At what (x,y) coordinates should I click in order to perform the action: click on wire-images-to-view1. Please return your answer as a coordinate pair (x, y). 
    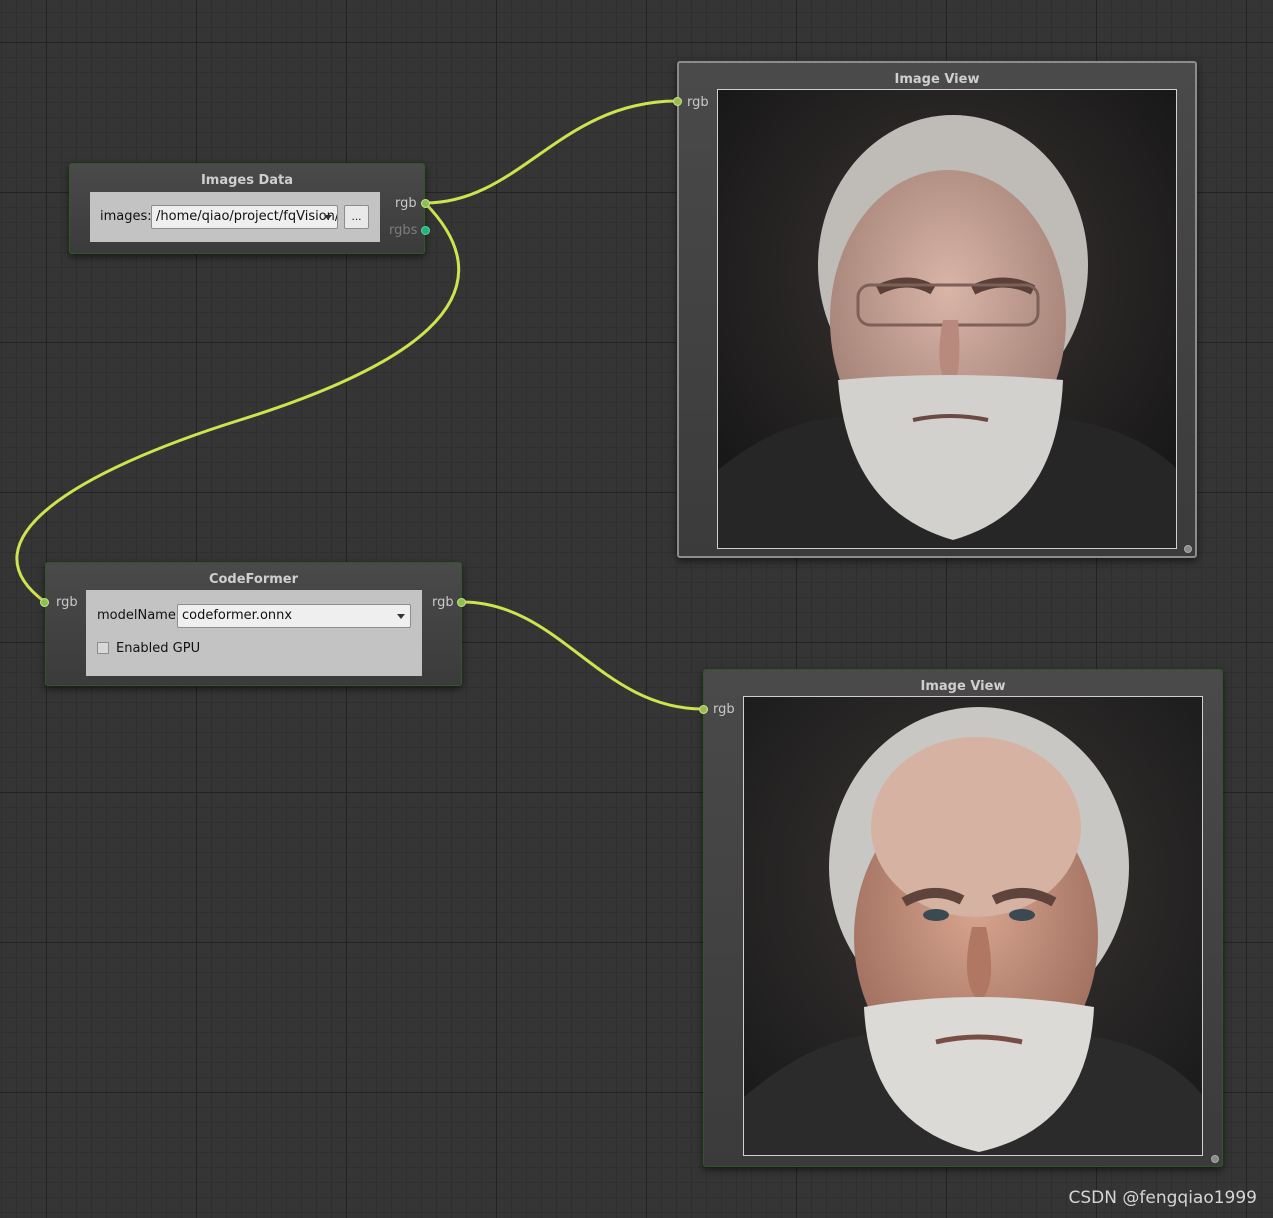
    Looking at the image, I should click on (551, 152).